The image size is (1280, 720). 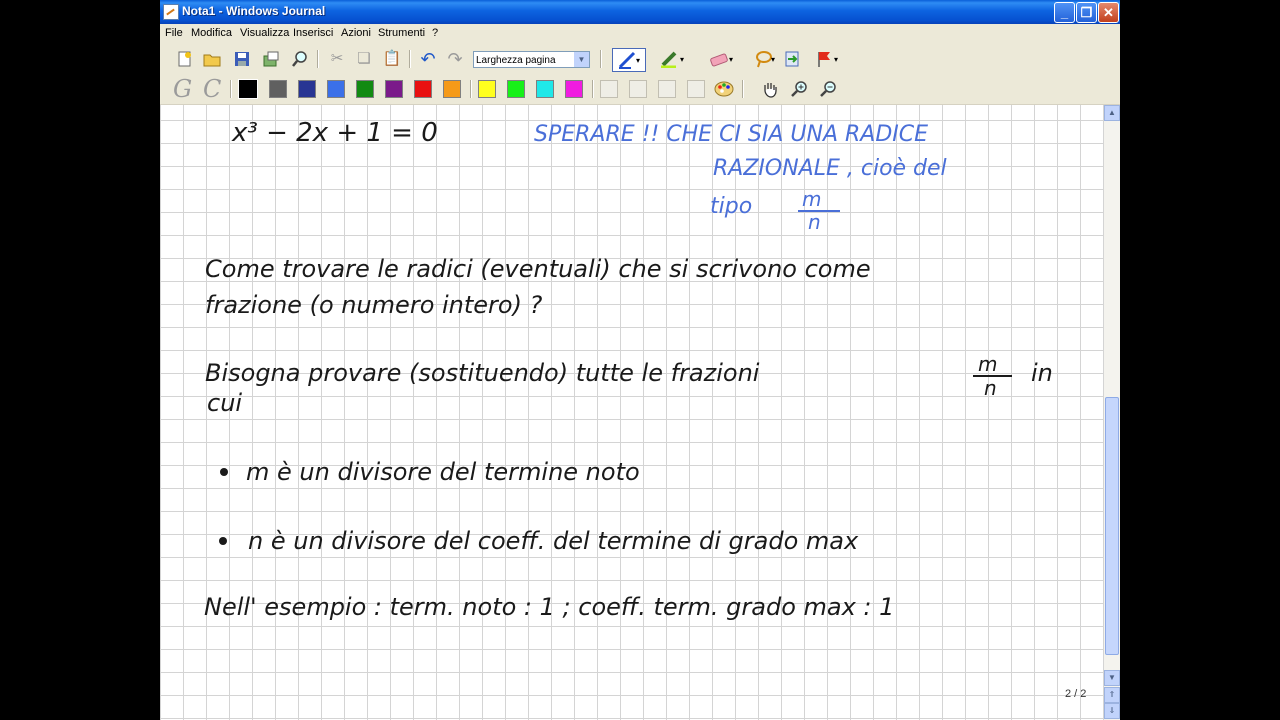 What do you see at coordinates (1112, 695) in the screenshot?
I see `previous-page-button: ⇑` at bounding box center [1112, 695].